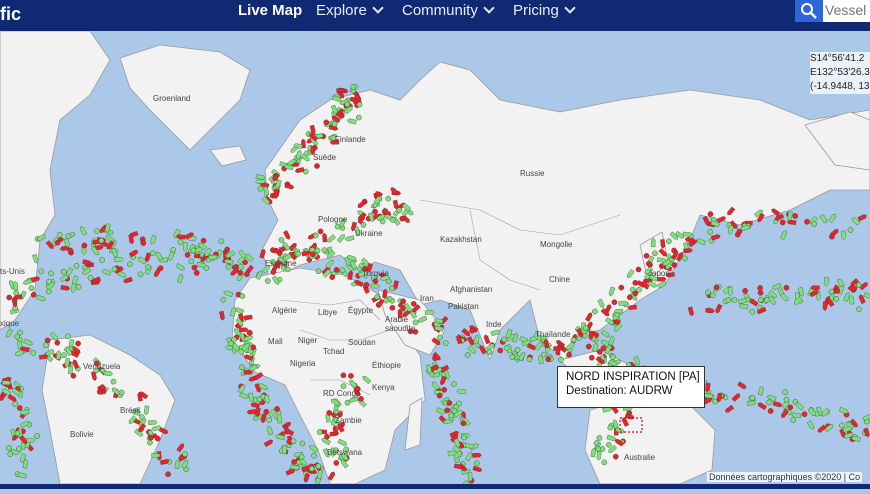 Image resolution: width=870 pixels, height=494 pixels. What do you see at coordinates (544, 16) in the screenshot?
I see `nav-pricing: Pricing` at bounding box center [544, 16].